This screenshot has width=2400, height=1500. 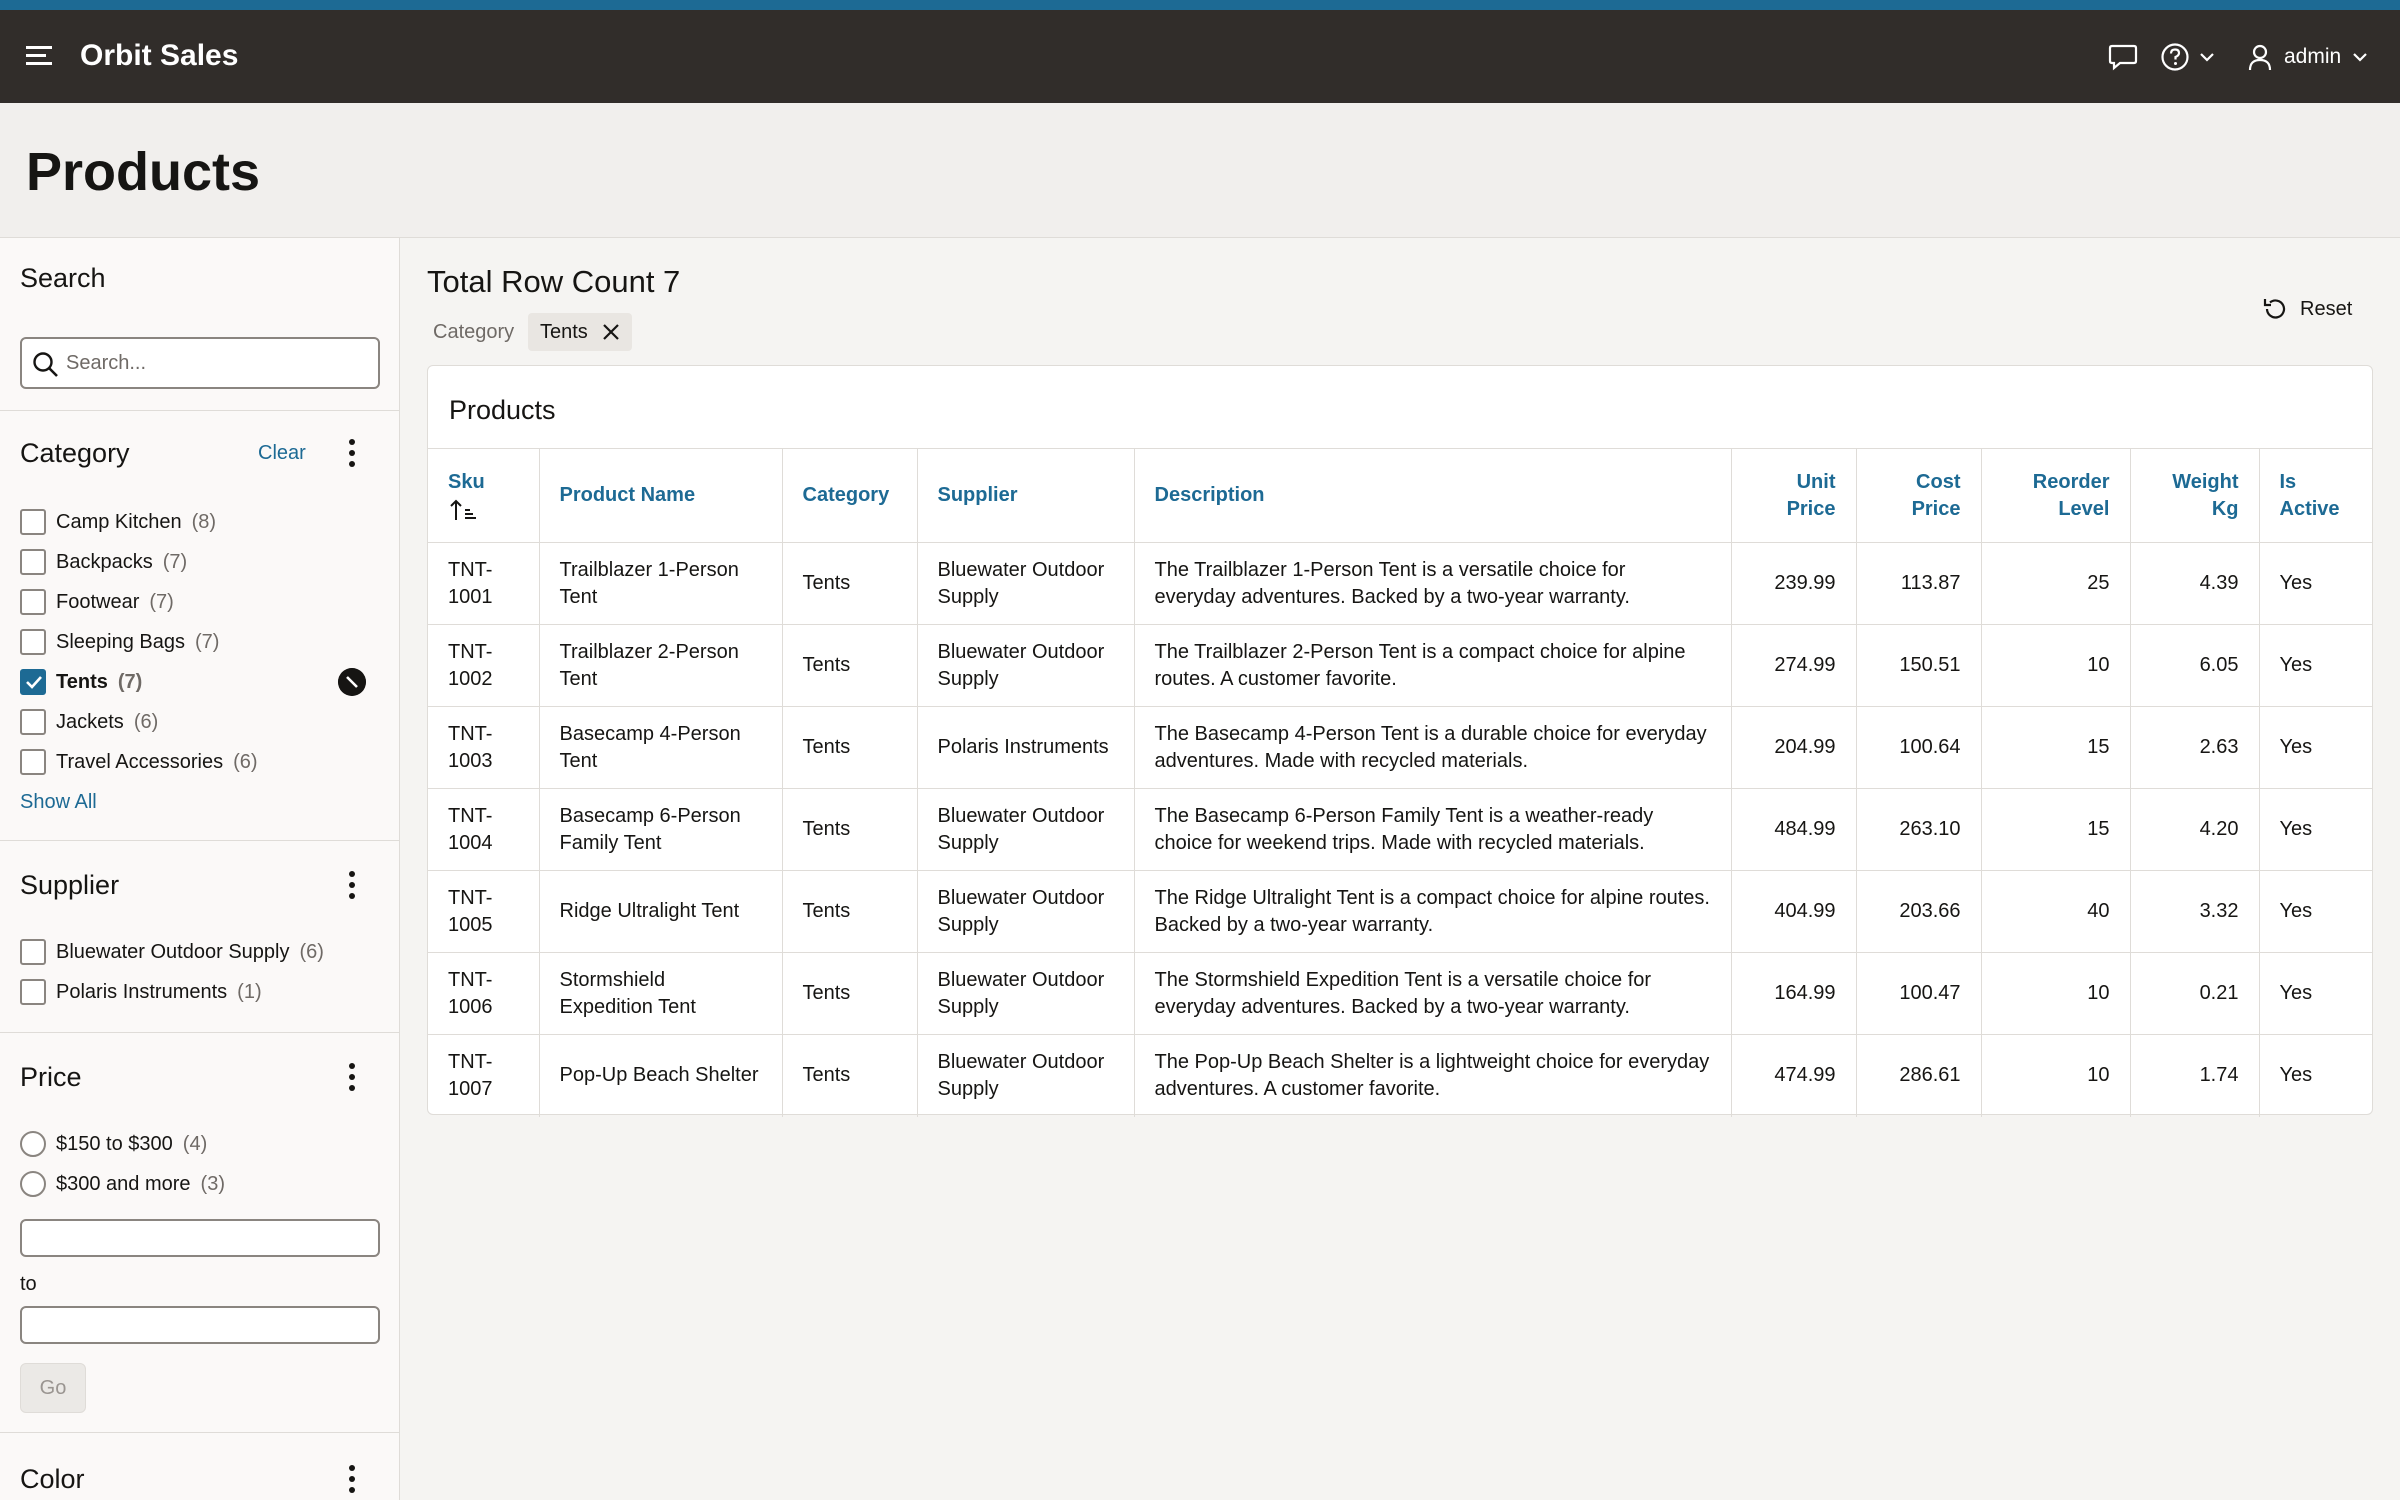 What do you see at coordinates (52, 1479) in the screenshot?
I see `color-heading: Color` at bounding box center [52, 1479].